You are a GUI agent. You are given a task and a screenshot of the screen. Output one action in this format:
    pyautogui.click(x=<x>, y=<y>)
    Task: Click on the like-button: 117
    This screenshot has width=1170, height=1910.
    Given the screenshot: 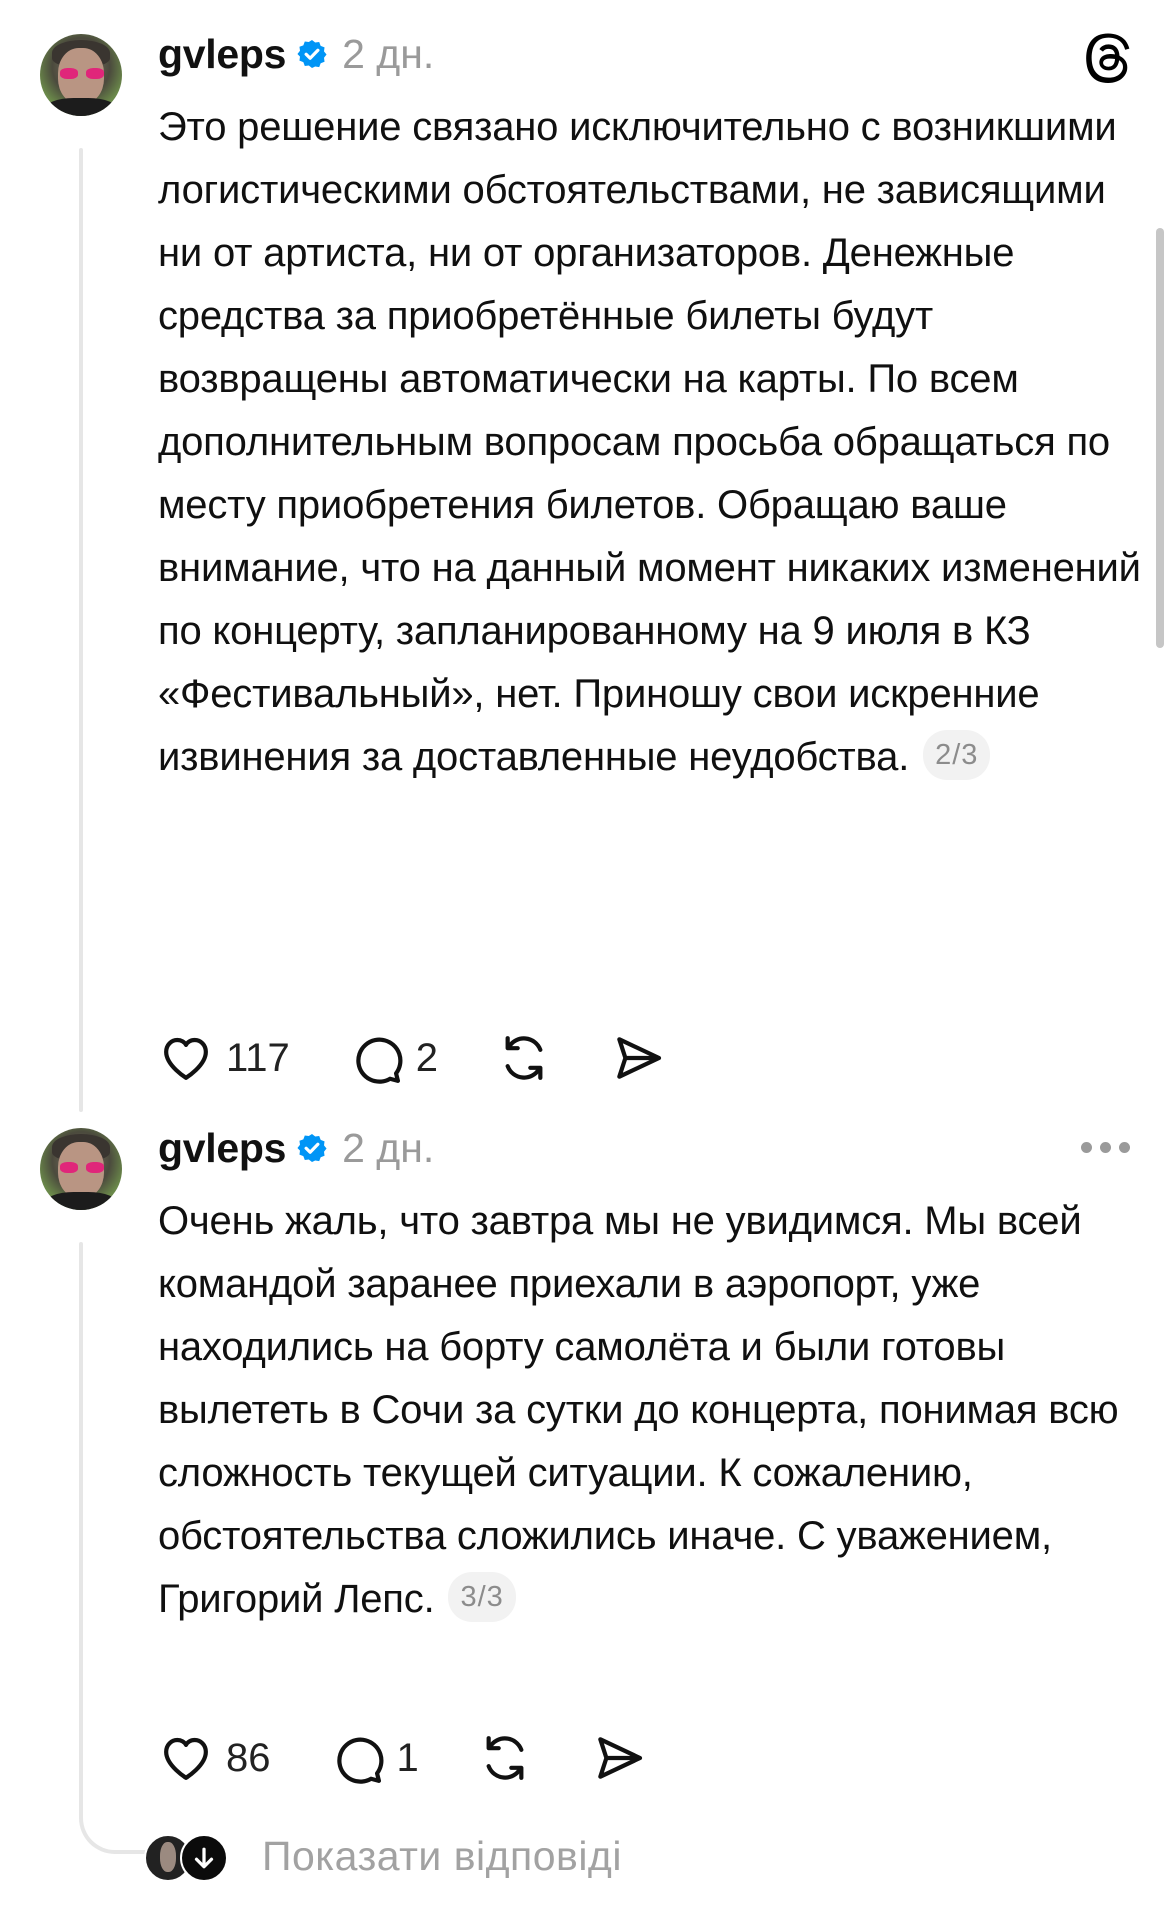 What is the action you would take?
    pyautogui.click(x=224, y=1058)
    